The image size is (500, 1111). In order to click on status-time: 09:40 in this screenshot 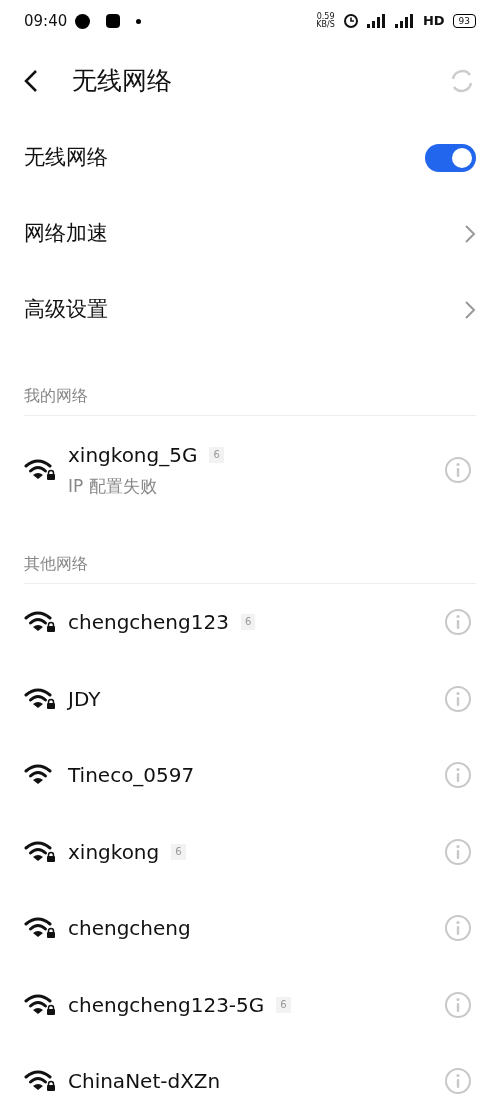, I will do `click(46, 21)`.